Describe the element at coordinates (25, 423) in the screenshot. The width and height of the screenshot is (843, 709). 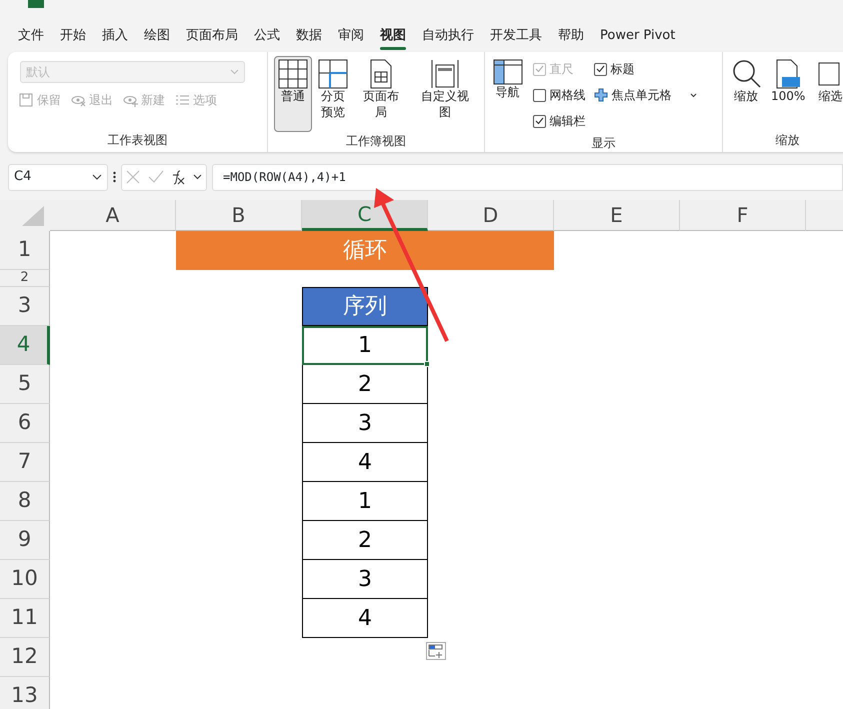
I see `row-header: 6` at that location.